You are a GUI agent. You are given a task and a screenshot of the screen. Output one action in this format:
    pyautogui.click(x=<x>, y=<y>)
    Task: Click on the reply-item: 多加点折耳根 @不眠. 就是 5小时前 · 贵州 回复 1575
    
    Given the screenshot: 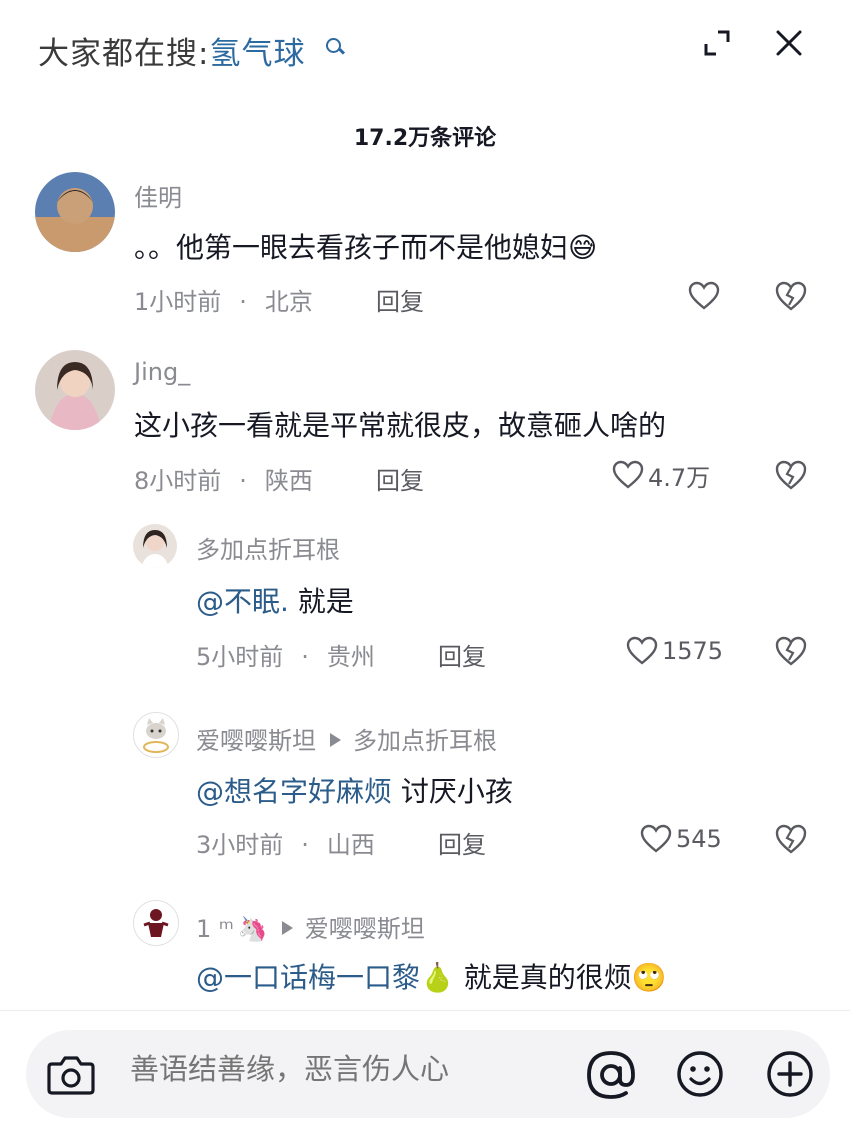 What is the action you would take?
    pyautogui.click(x=425, y=602)
    